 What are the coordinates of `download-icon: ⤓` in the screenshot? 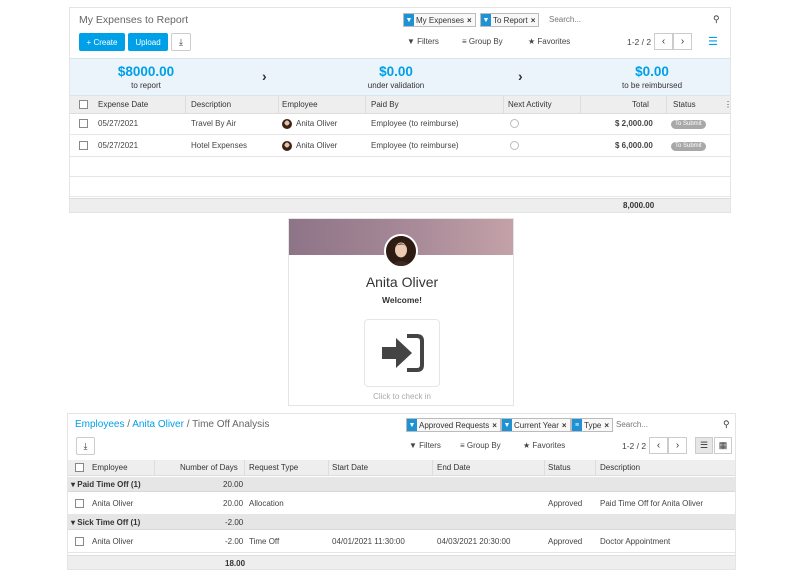 It's located at (85, 445).